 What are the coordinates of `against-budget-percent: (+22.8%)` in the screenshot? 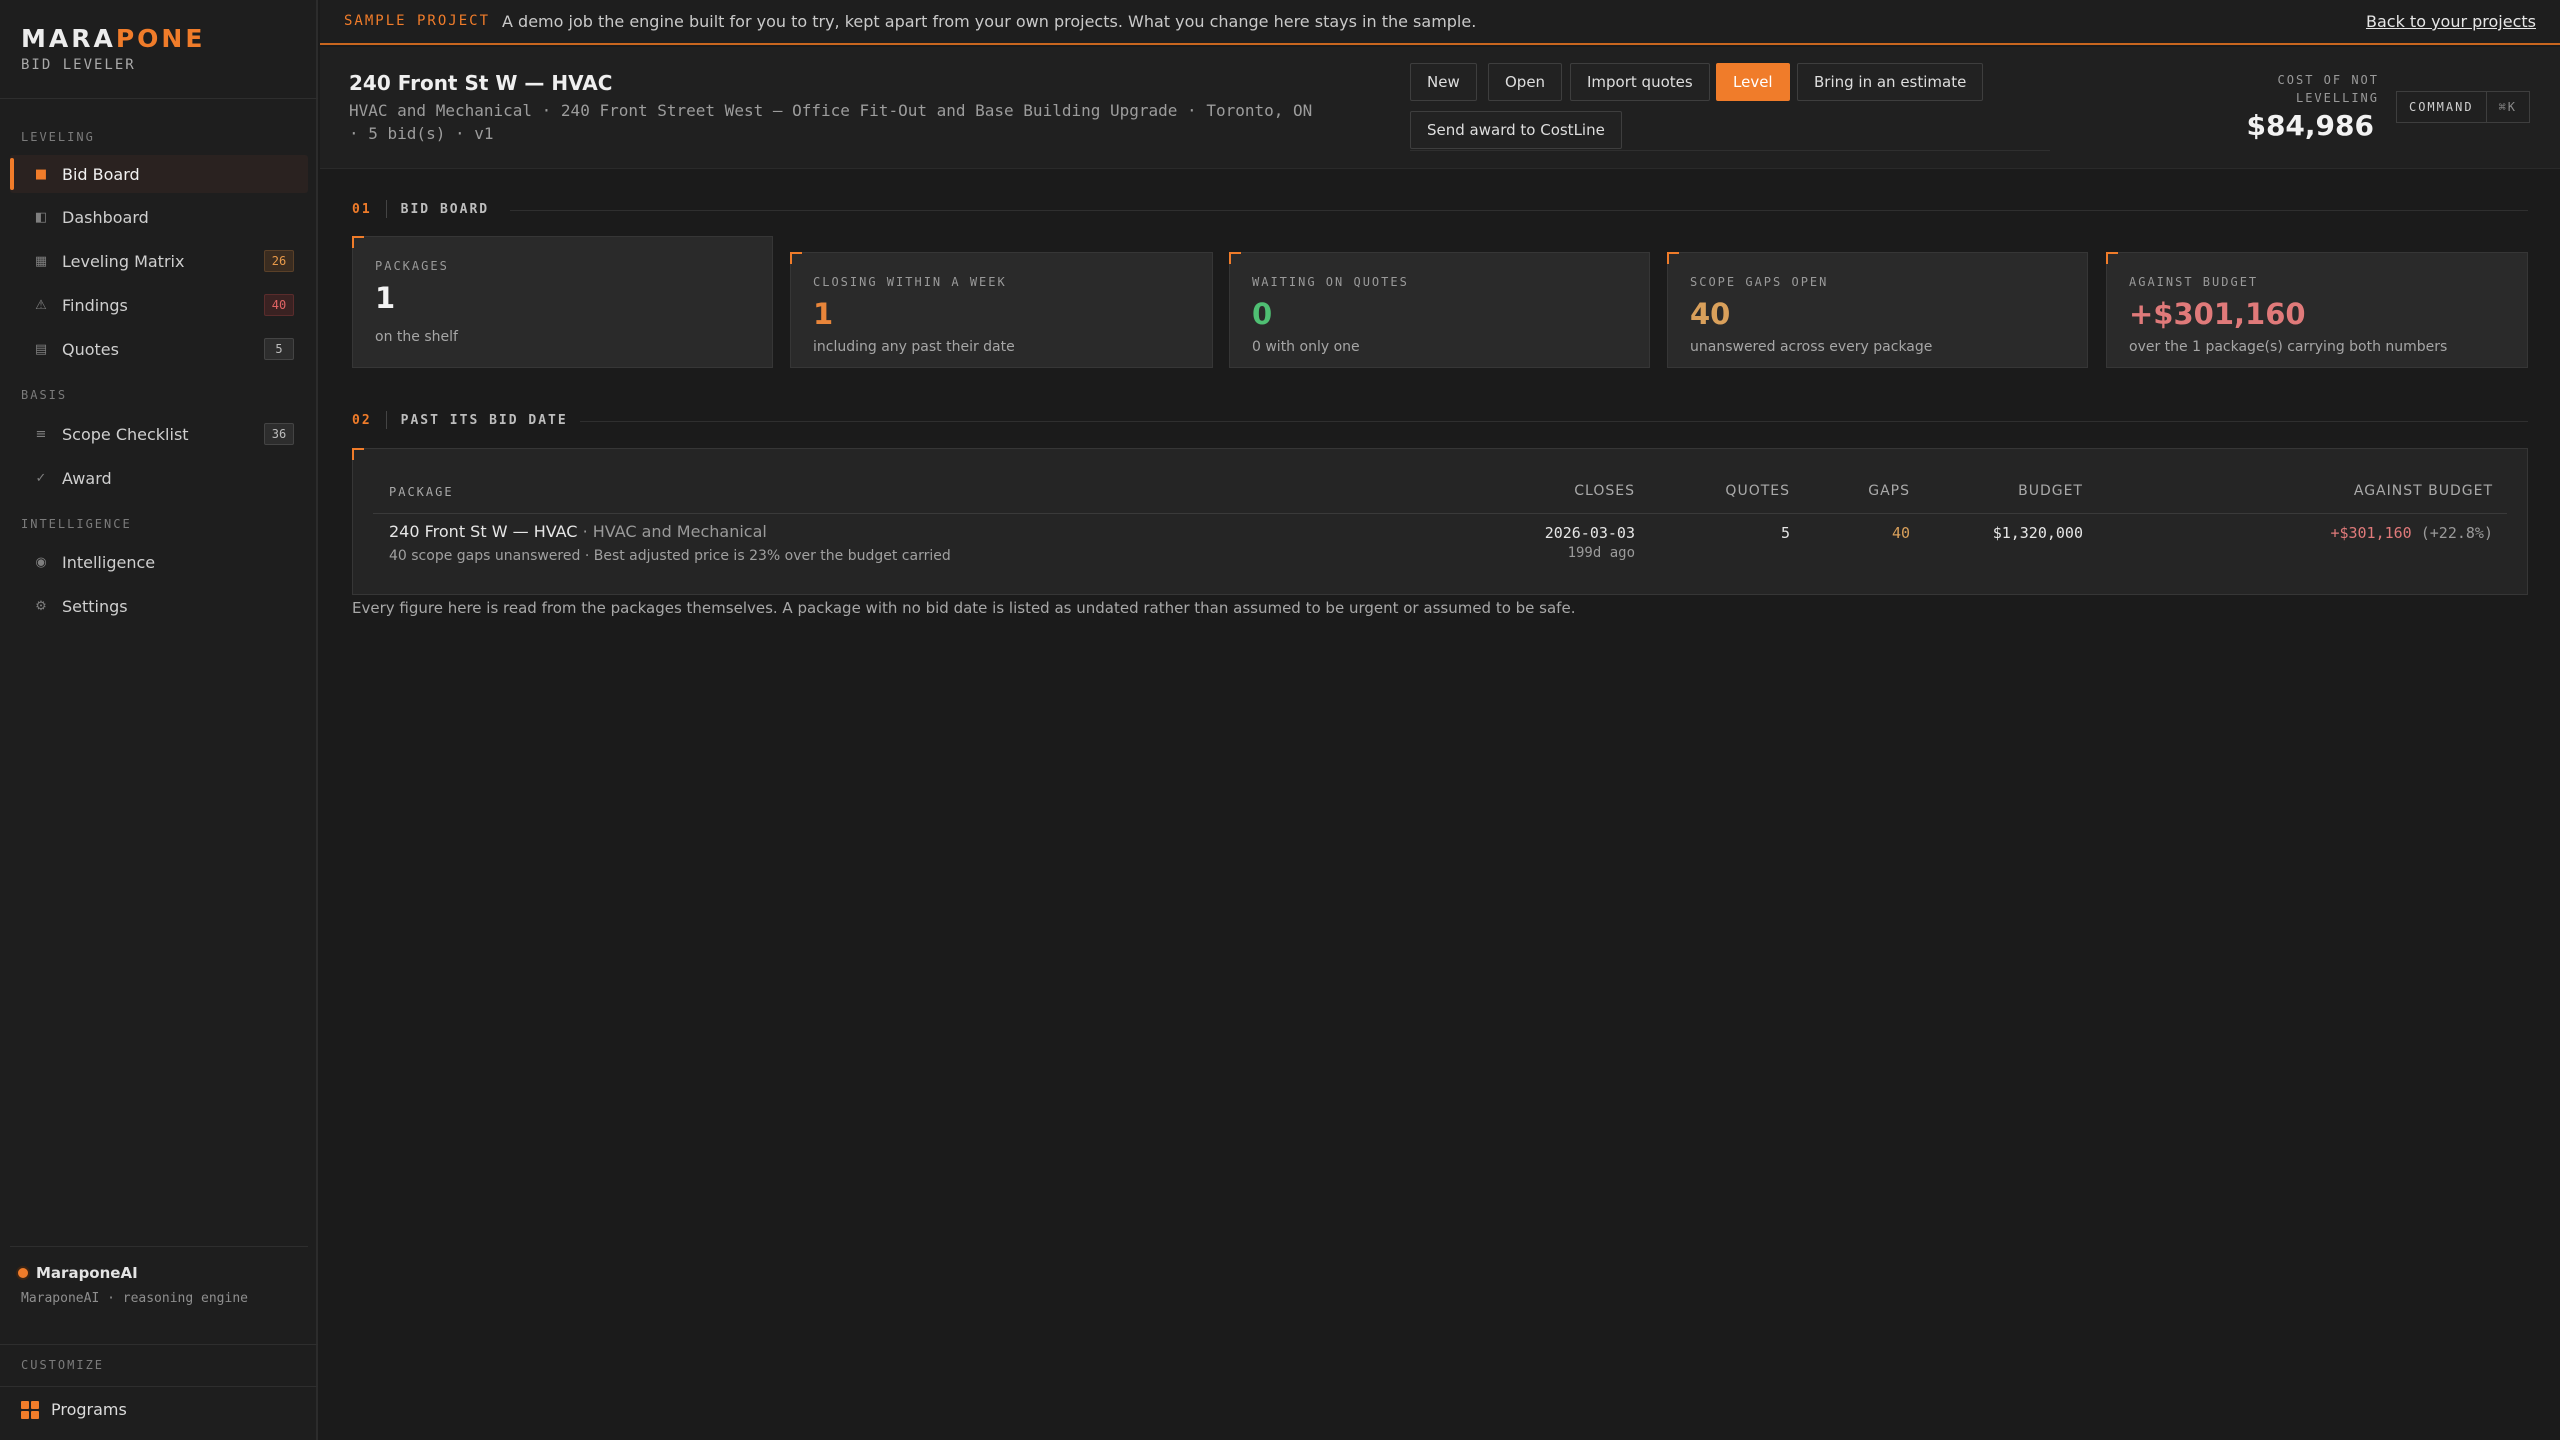 It's located at (2452, 533).